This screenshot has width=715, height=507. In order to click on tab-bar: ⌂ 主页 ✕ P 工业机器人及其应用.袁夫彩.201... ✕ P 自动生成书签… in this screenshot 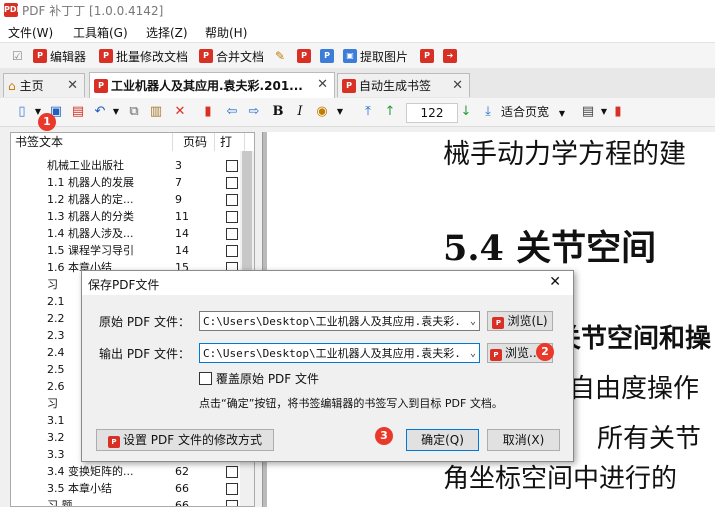, I will do `click(357, 83)`.